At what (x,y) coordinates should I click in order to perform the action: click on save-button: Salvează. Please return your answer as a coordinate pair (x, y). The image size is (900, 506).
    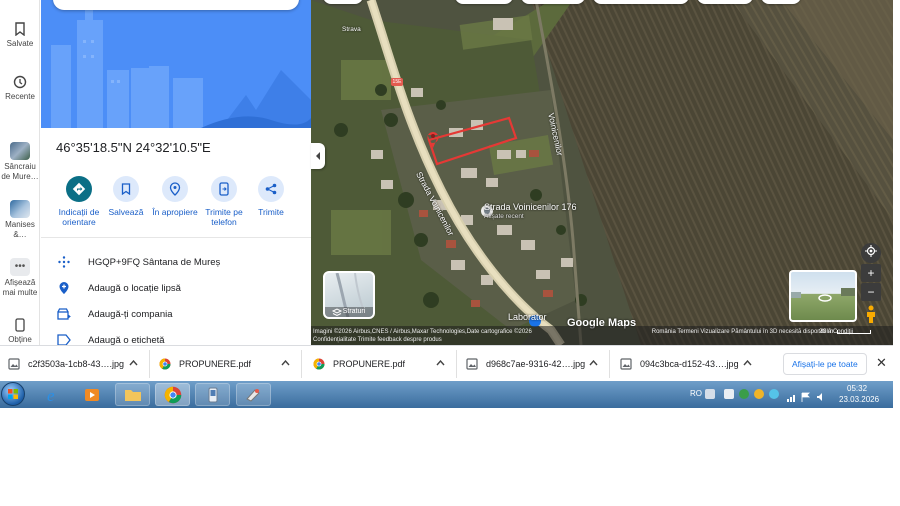
    Looking at the image, I should click on (126, 196).